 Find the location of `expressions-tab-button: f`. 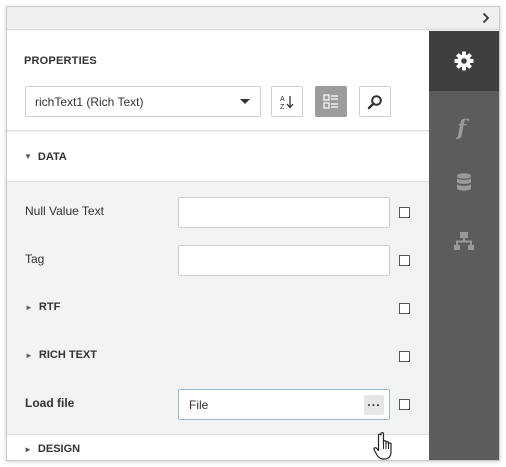

expressions-tab-button: f is located at coordinates (464, 127).